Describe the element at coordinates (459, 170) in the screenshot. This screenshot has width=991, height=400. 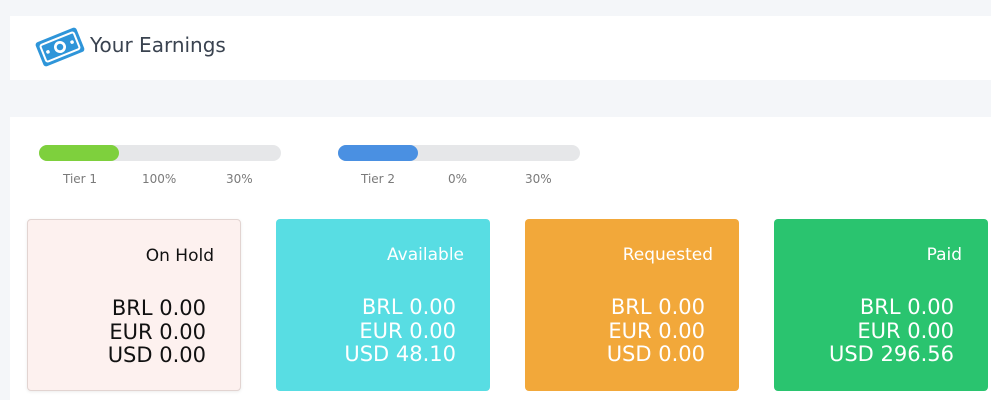
I see `tier-2-progress: Tier 2 0% 30%` at that location.